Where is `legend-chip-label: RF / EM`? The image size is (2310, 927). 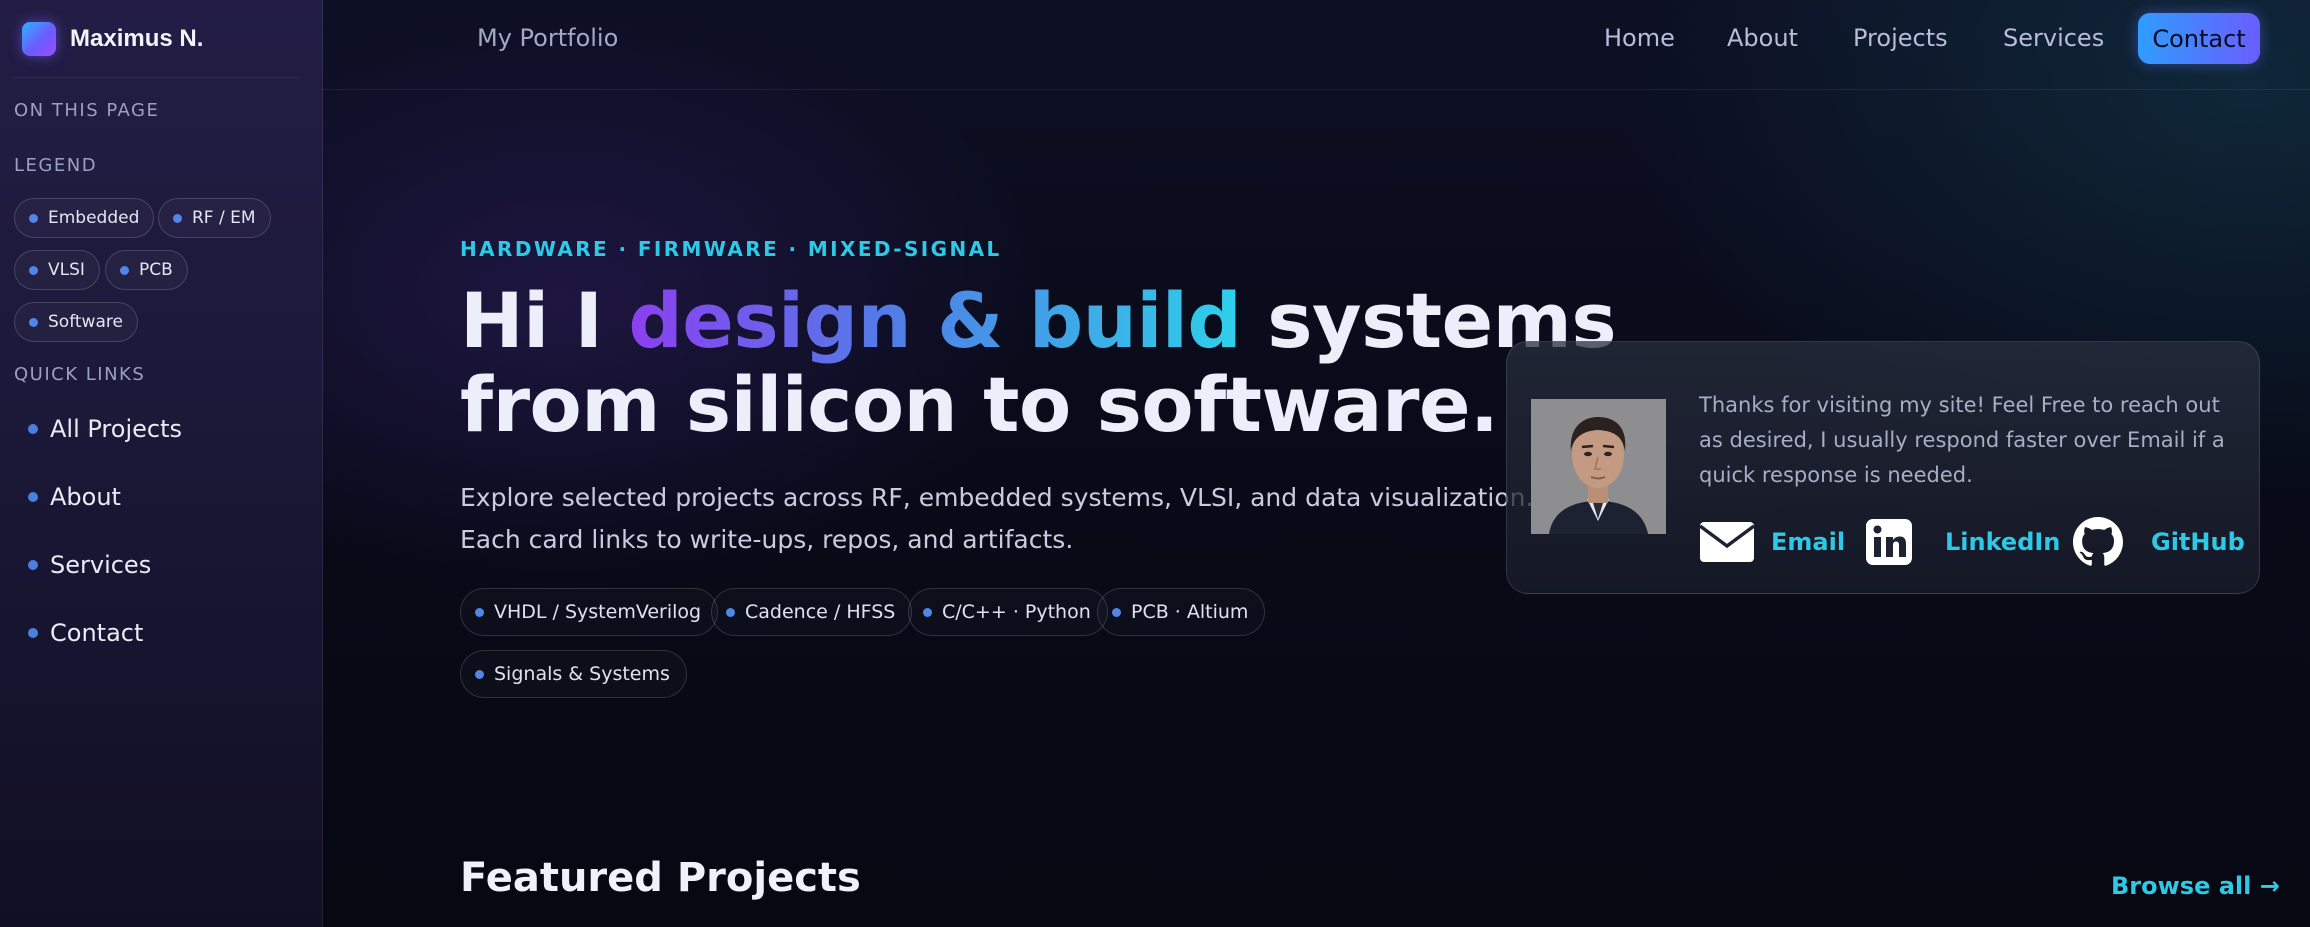 legend-chip-label: RF / EM is located at coordinates (224, 218).